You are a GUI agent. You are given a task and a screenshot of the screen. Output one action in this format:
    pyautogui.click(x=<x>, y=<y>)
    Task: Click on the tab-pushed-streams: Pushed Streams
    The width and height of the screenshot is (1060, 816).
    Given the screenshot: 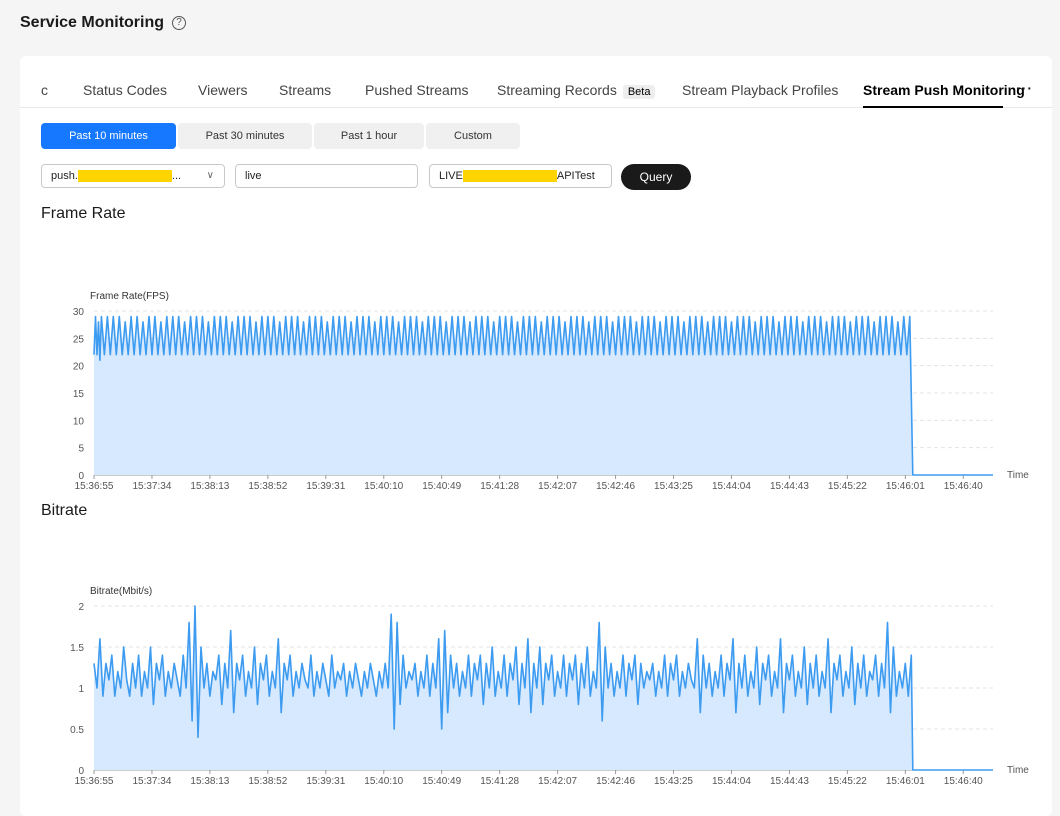 What is the action you would take?
    pyautogui.click(x=417, y=90)
    